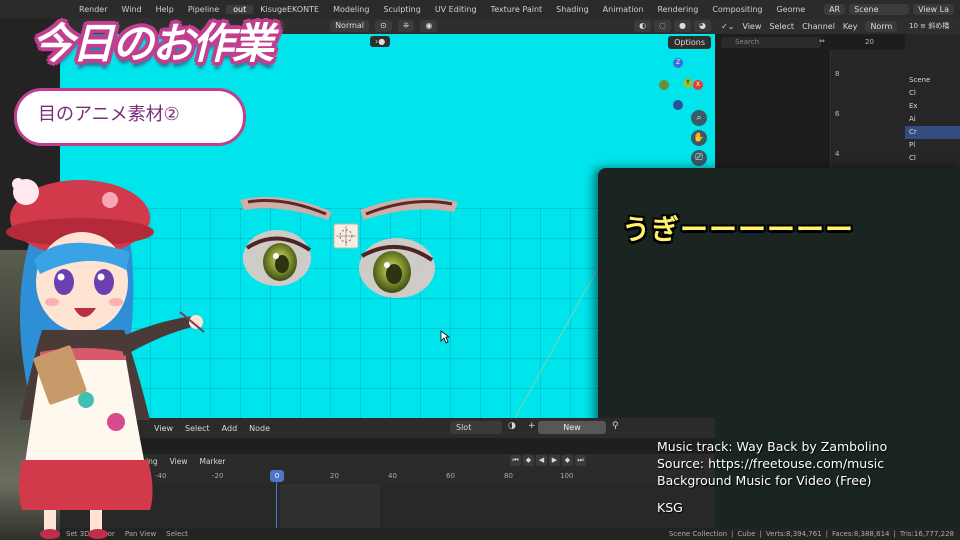 The height and width of the screenshot is (540, 960). What do you see at coordinates (532, 426) in the screenshot?
I see `add-icon: +` at bounding box center [532, 426].